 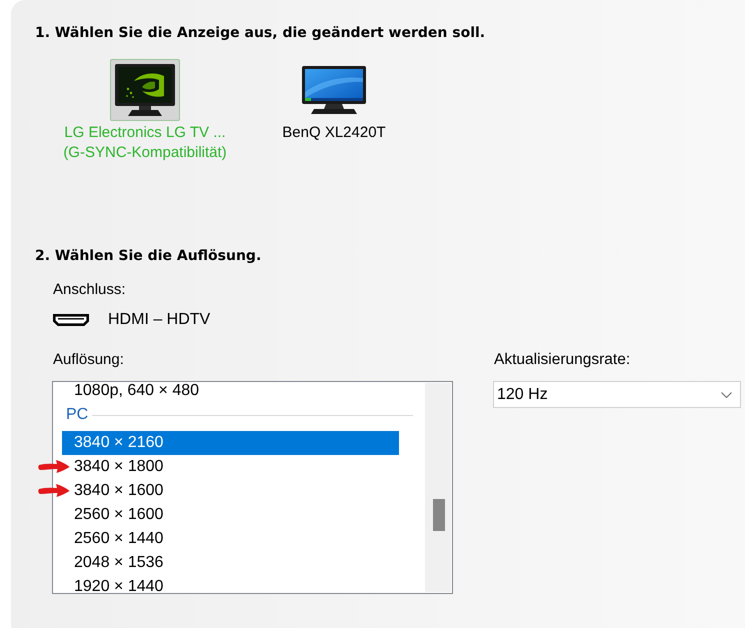 I want to click on list-item: 3840 × 2160, so click(x=230, y=443).